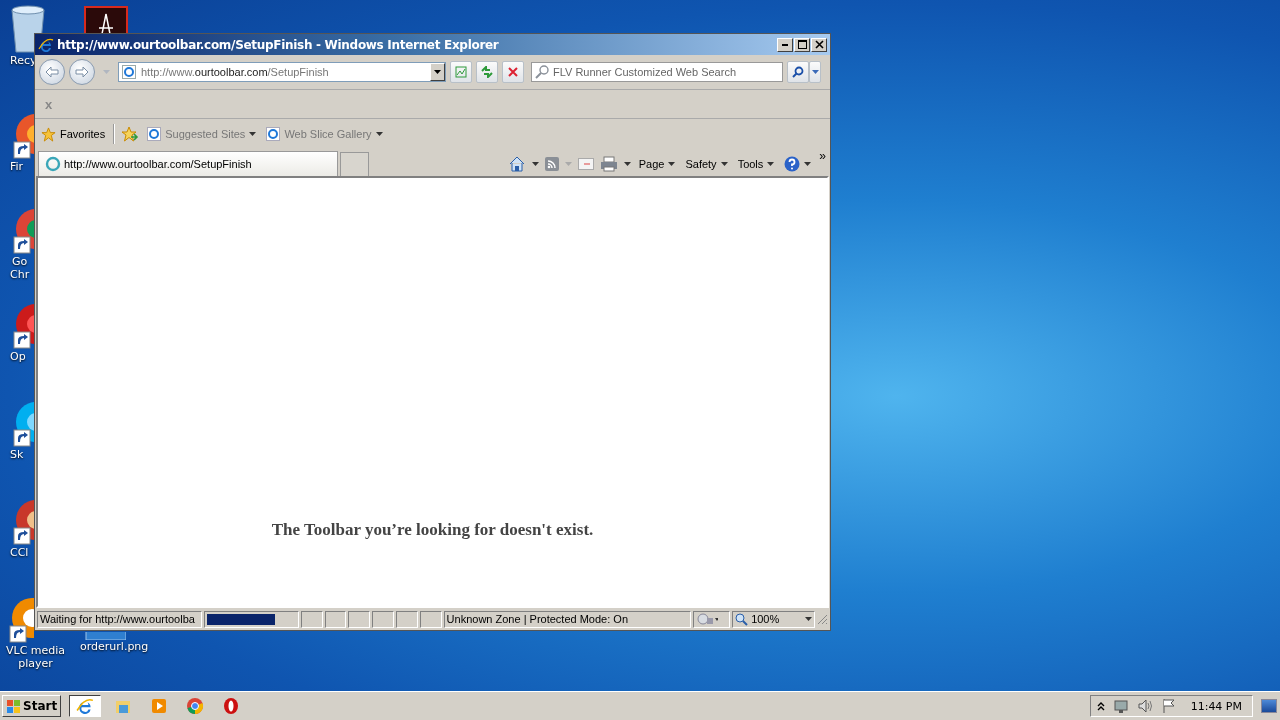 Image resolution: width=1280 pixels, height=720 pixels. Describe the element at coordinates (35, 657) in the screenshot. I see `desktop-icon-label: VLC media player` at that location.